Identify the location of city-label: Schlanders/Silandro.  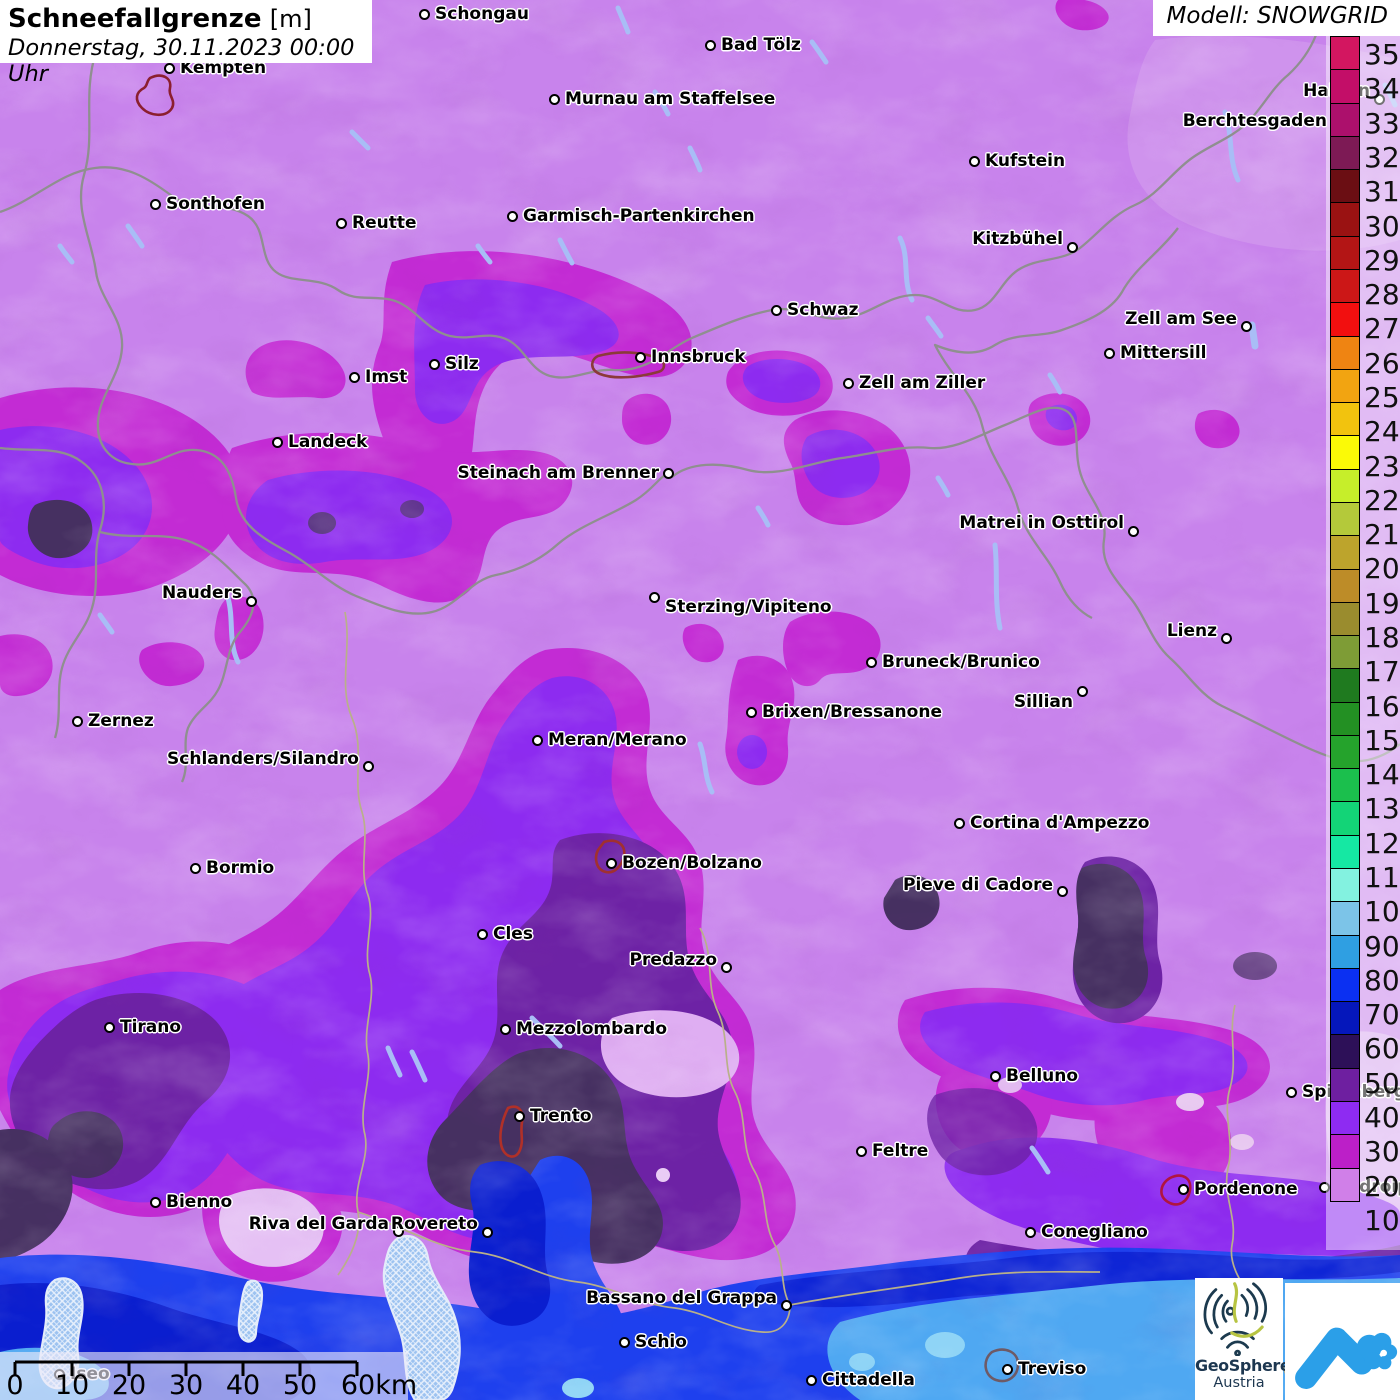
(263, 759).